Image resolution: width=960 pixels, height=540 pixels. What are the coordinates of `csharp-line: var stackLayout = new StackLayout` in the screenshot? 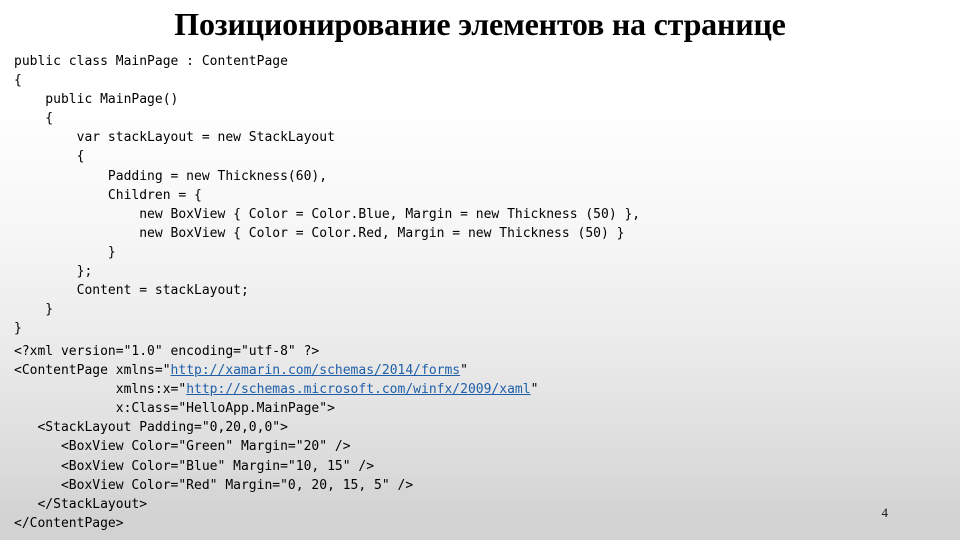 It's located at (327, 137).